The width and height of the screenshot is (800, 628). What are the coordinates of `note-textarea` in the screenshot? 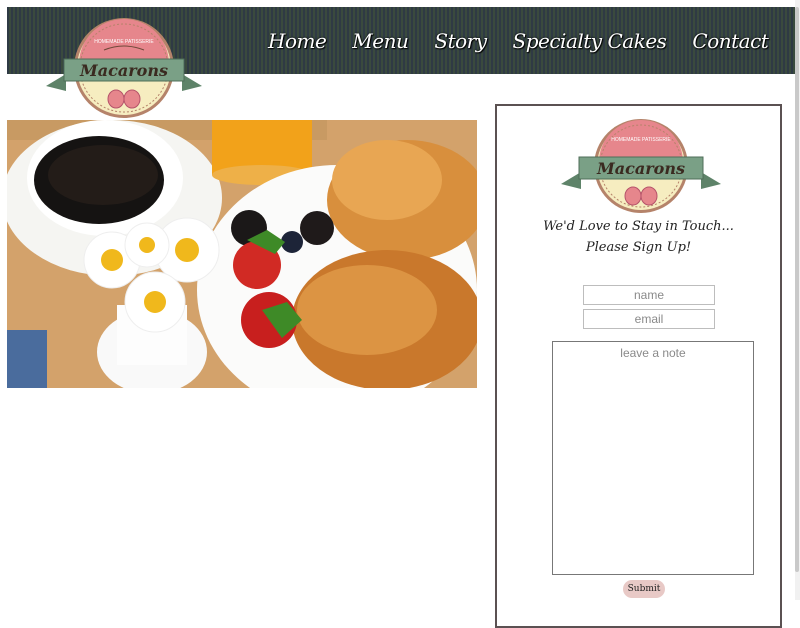 It's located at (653, 458).